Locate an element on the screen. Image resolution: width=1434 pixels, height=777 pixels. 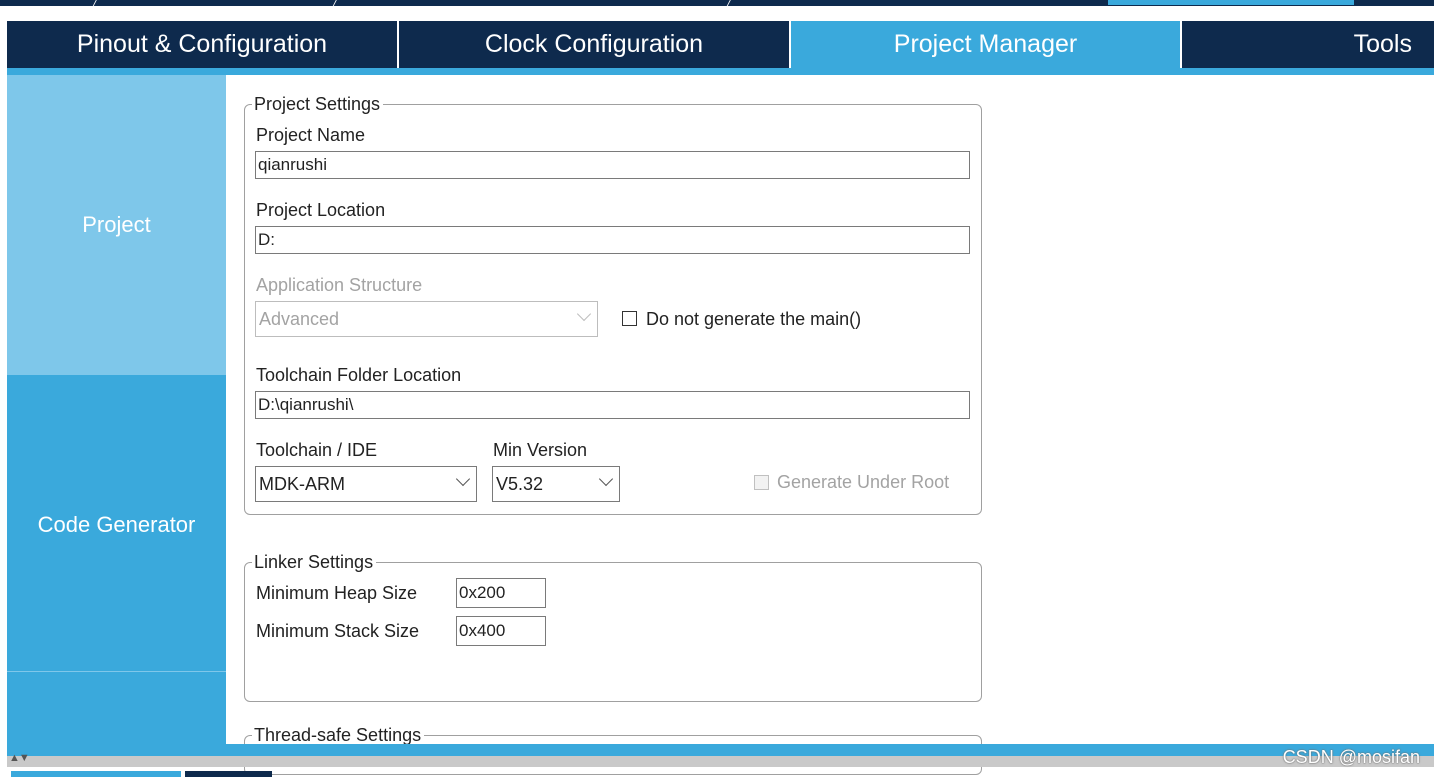
min-stack-size-input: 0x400 is located at coordinates (501, 631).